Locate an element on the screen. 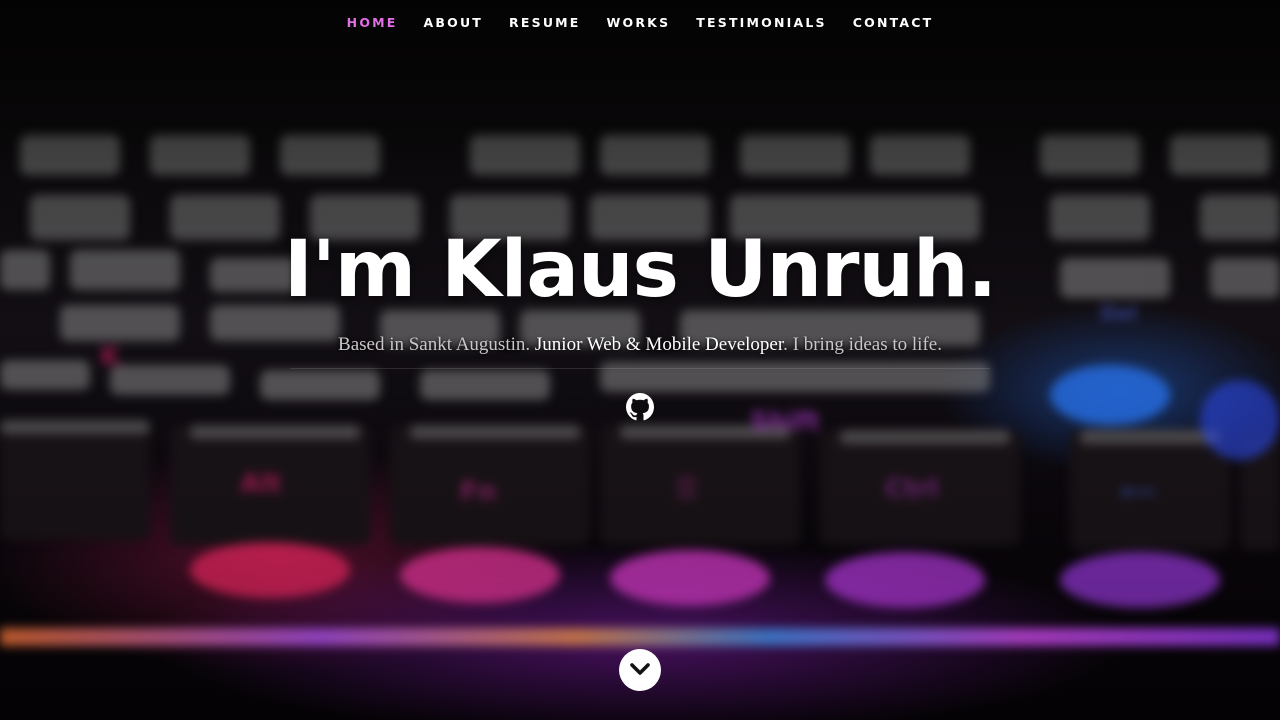 This screenshot has width=1280, height=720. divider is located at coordinates (640, 368).